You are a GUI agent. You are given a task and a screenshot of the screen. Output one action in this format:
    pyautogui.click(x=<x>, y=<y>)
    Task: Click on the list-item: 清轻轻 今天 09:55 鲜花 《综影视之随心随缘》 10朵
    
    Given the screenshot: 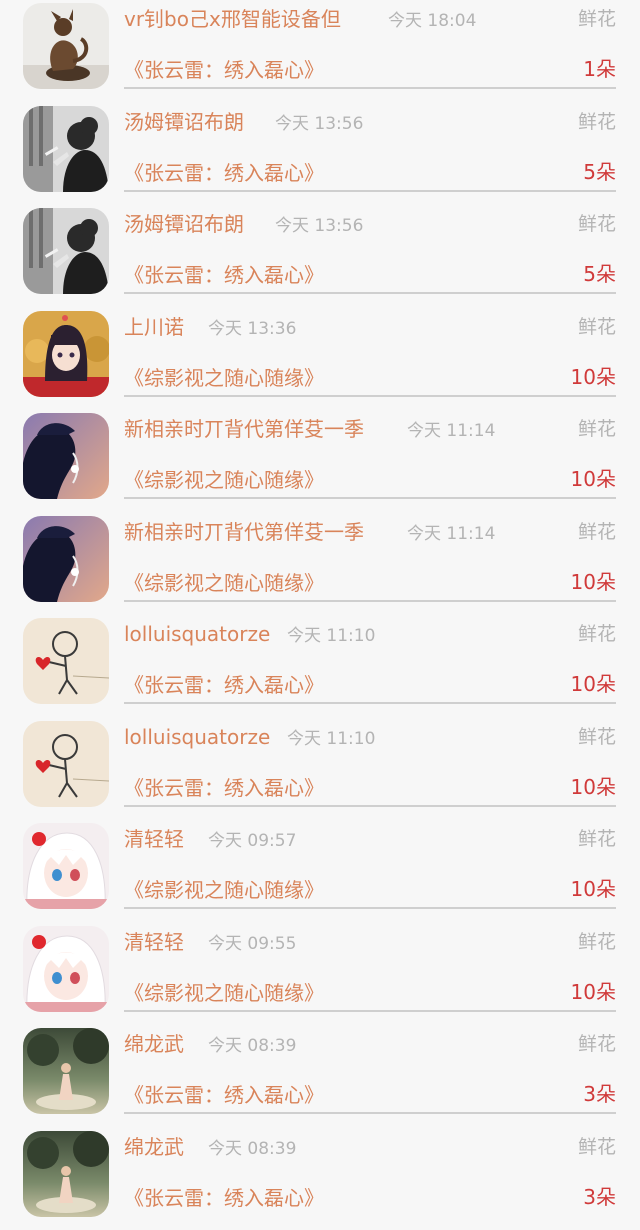 What is the action you would take?
    pyautogui.click(x=320, y=974)
    